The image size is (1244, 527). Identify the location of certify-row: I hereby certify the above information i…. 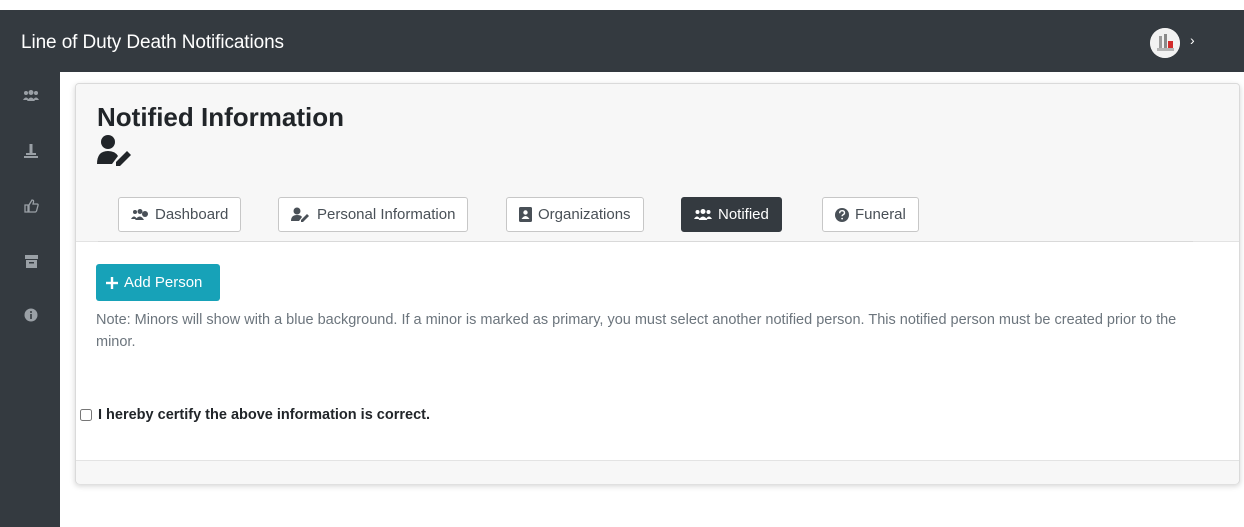
(255, 415).